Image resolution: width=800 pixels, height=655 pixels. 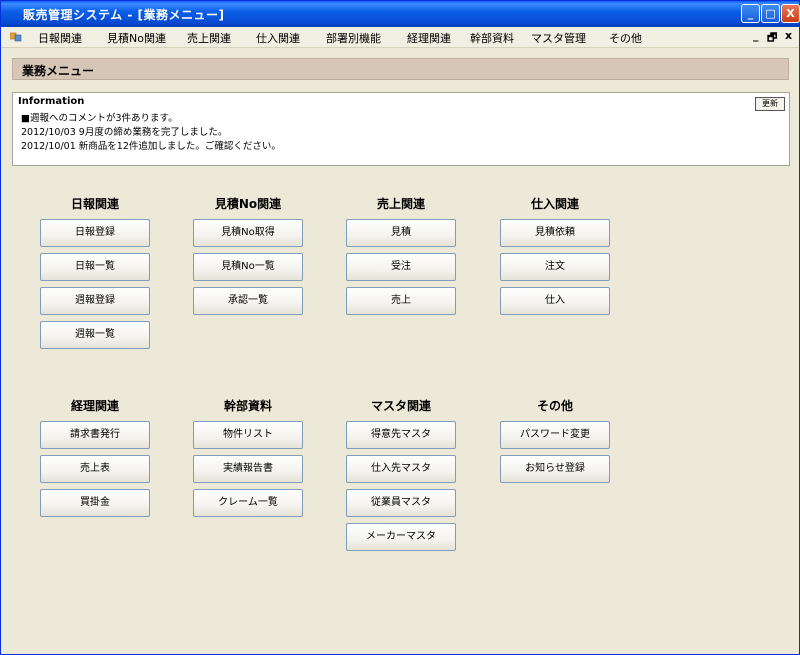 I want to click on section-title-sales: 売上関連, so click(x=400, y=204).